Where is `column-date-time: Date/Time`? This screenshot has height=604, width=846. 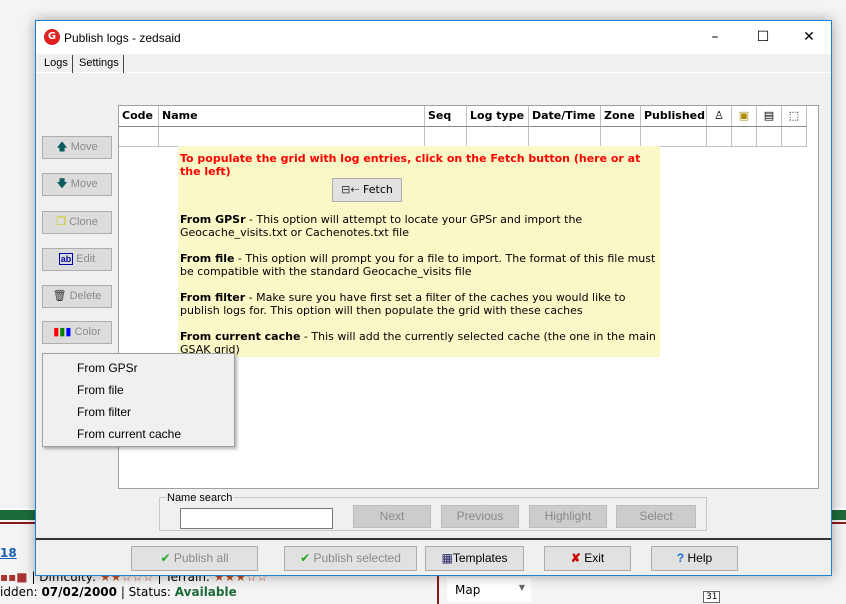 column-date-time: Date/Time is located at coordinates (565, 116).